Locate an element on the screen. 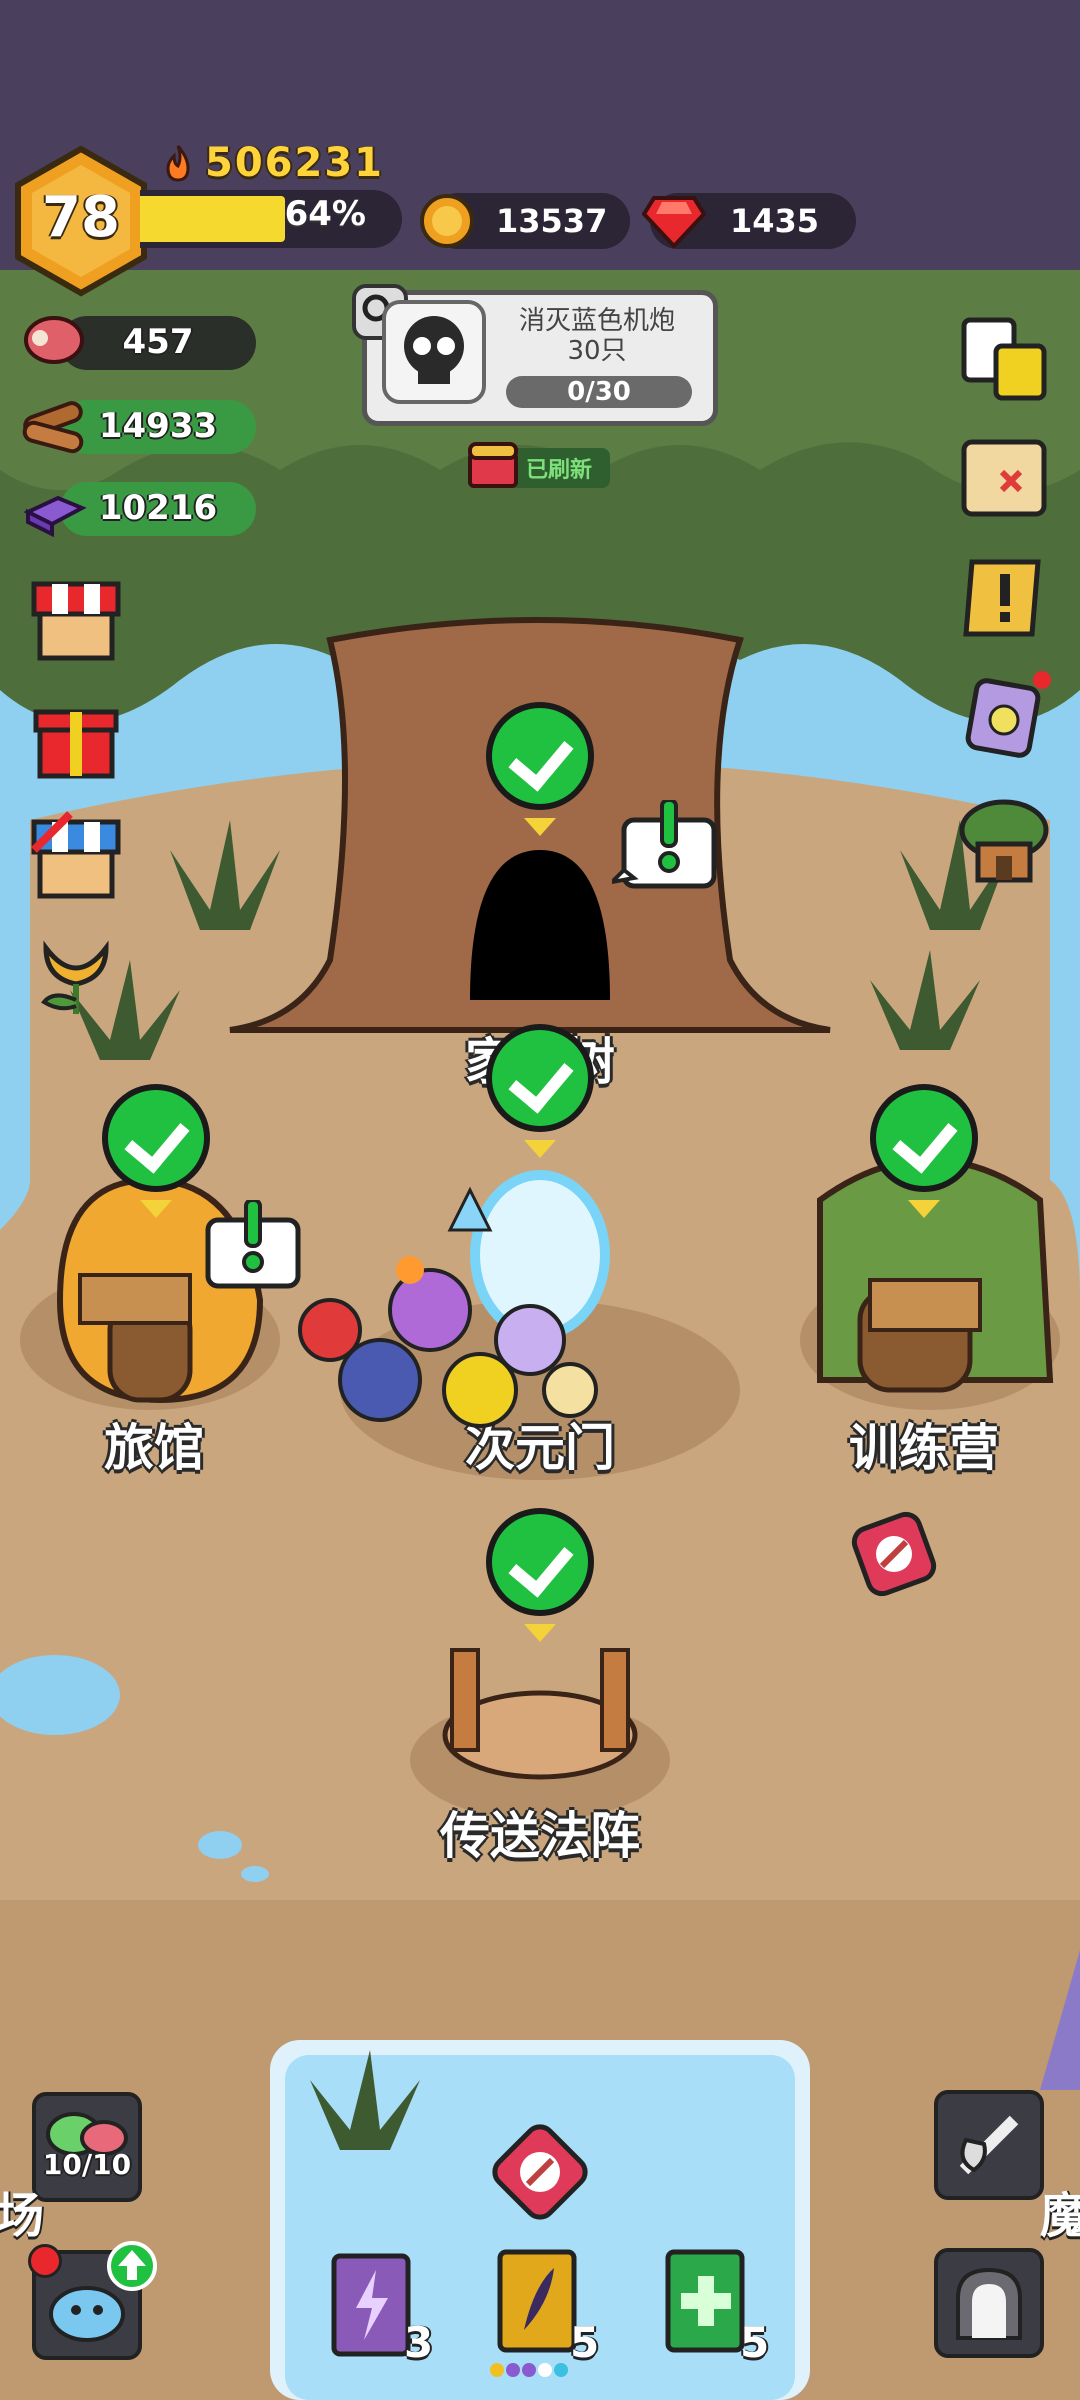 The height and width of the screenshot is (2400, 1080). ruby-gem-icon is located at coordinates (674, 221).